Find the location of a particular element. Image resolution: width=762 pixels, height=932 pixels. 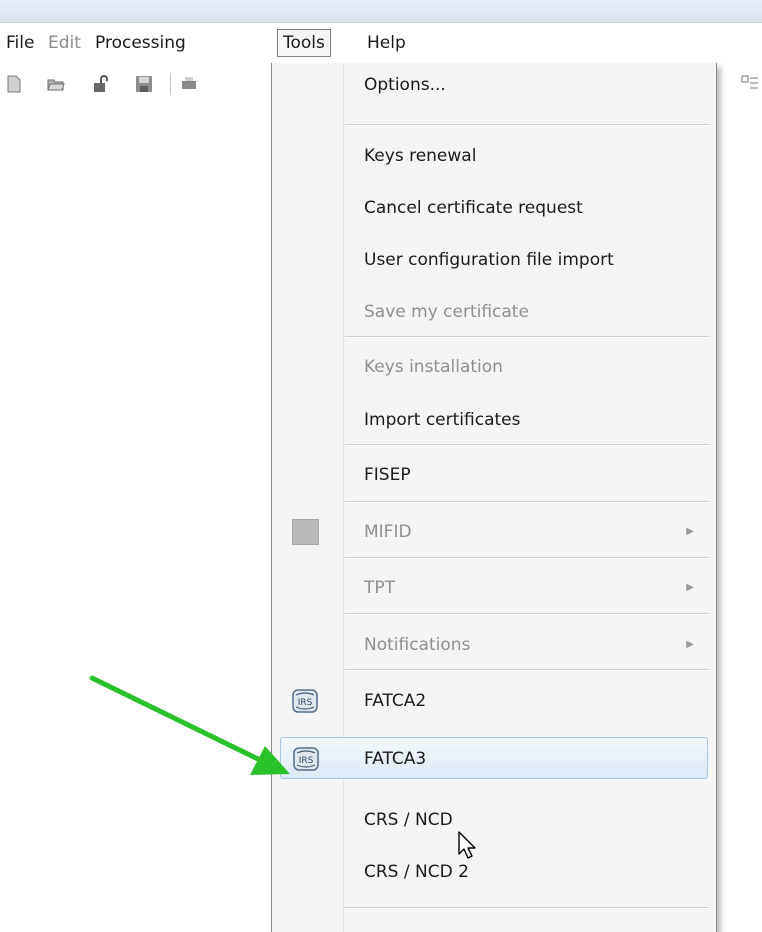

menu-item-fatca2: IRS FATCA2 is located at coordinates (494, 701).